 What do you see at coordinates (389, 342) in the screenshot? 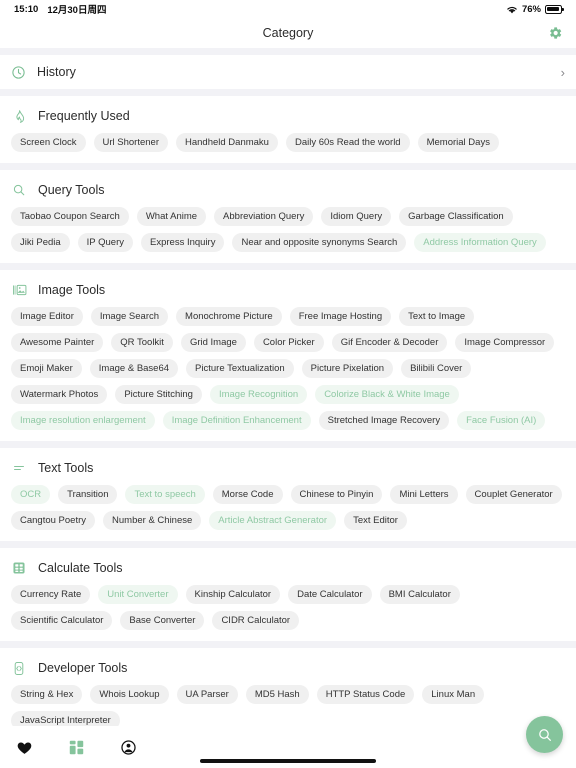
I see `tool-chip: Gif Encoder & Decoder` at bounding box center [389, 342].